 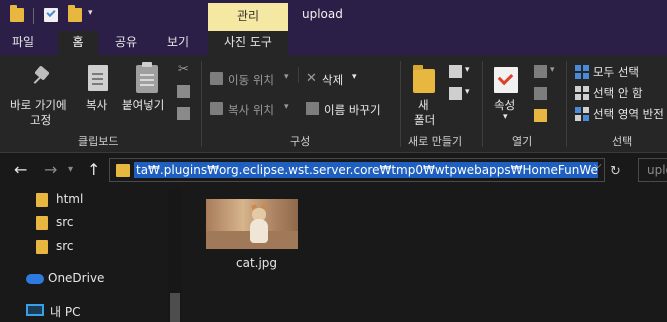 I want to click on tab-share: 공유, so click(x=126, y=43).